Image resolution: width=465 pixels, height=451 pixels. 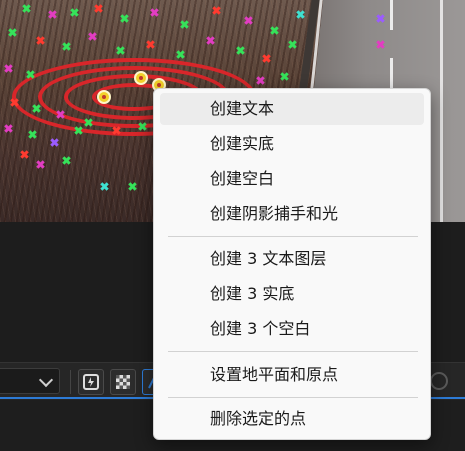 What do you see at coordinates (292, 375) in the screenshot?
I see `menu-item-set-ground-plane: 设置地平面和原点` at bounding box center [292, 375].